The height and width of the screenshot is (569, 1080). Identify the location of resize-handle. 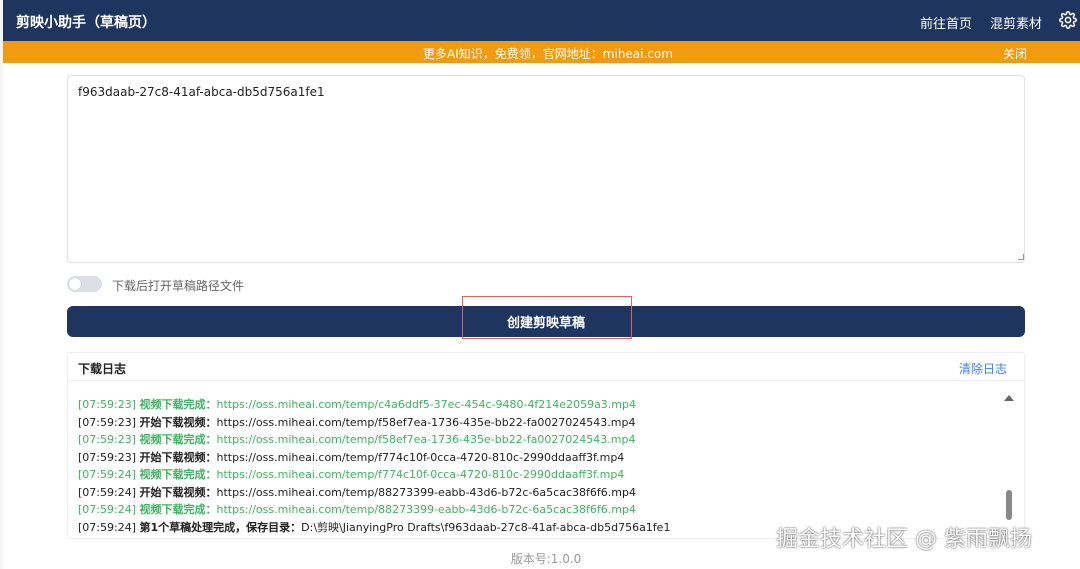
(1021, 257).